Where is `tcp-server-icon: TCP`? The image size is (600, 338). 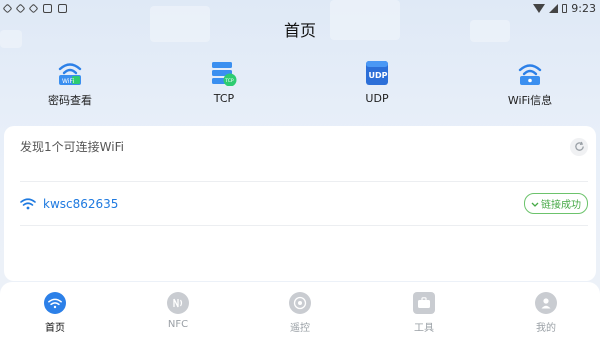 tcp-server-icon: TCP is located at coordinates (224, 74).